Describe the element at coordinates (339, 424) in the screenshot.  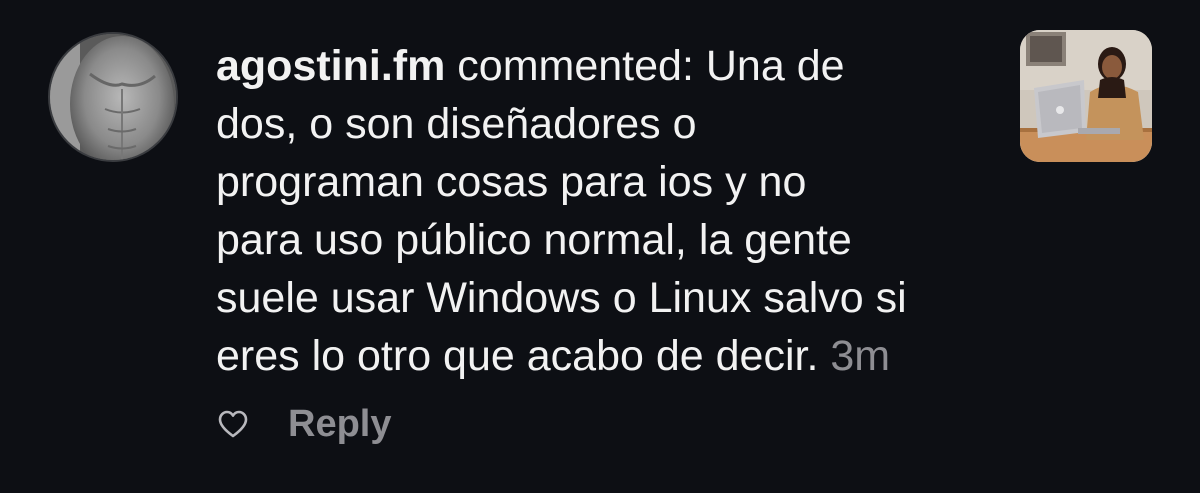
I see `reply-button: Reply` at that location.